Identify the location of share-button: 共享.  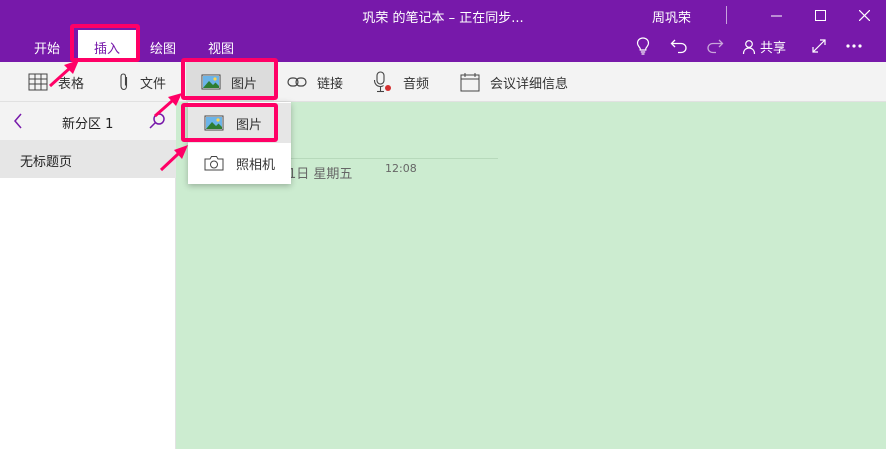
(764, 46).